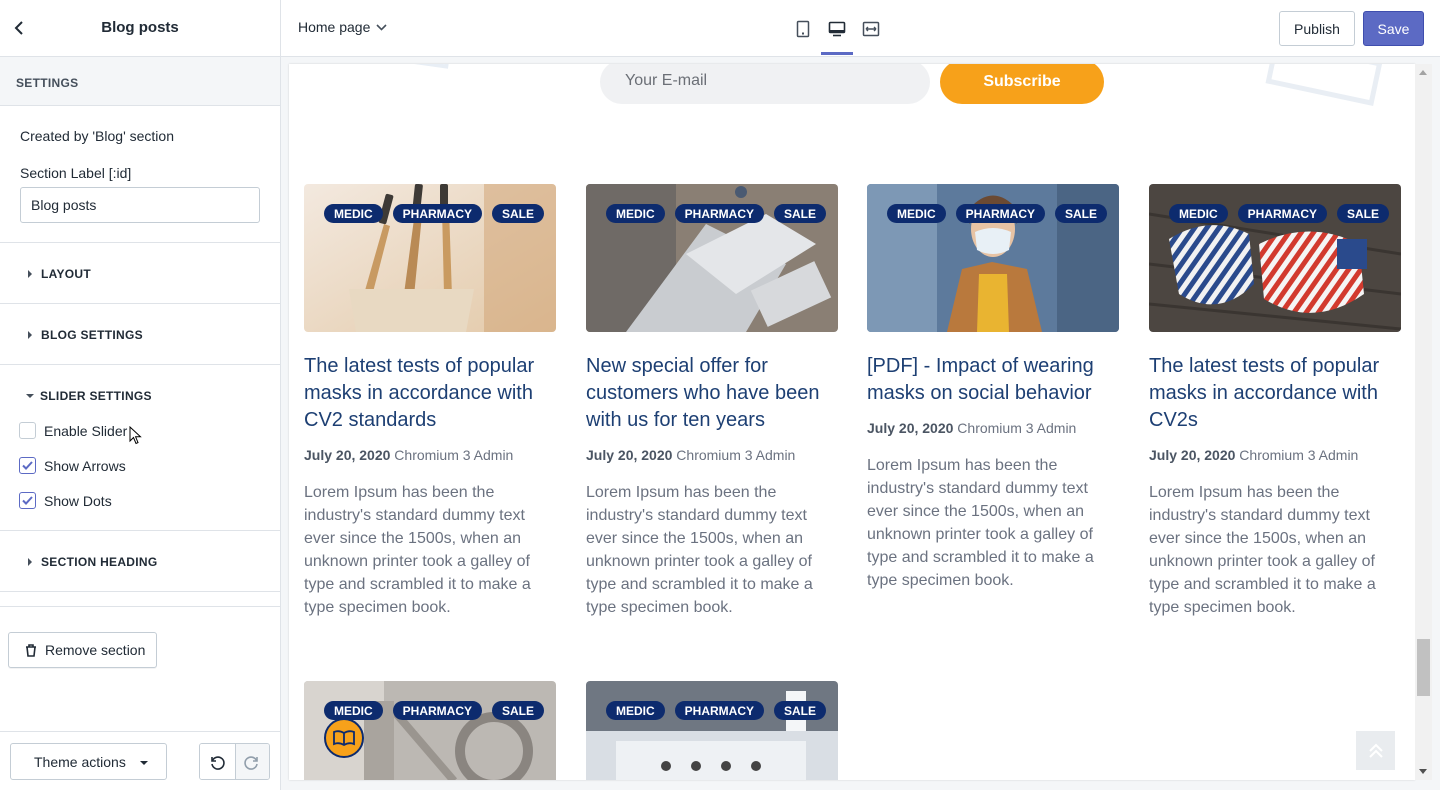 The height and width of the screenshot is (790, 1440). What do you see at coordinates (837, 29) in the screenshot?
I see `desktop-icon` at bounding box center [837, 29].